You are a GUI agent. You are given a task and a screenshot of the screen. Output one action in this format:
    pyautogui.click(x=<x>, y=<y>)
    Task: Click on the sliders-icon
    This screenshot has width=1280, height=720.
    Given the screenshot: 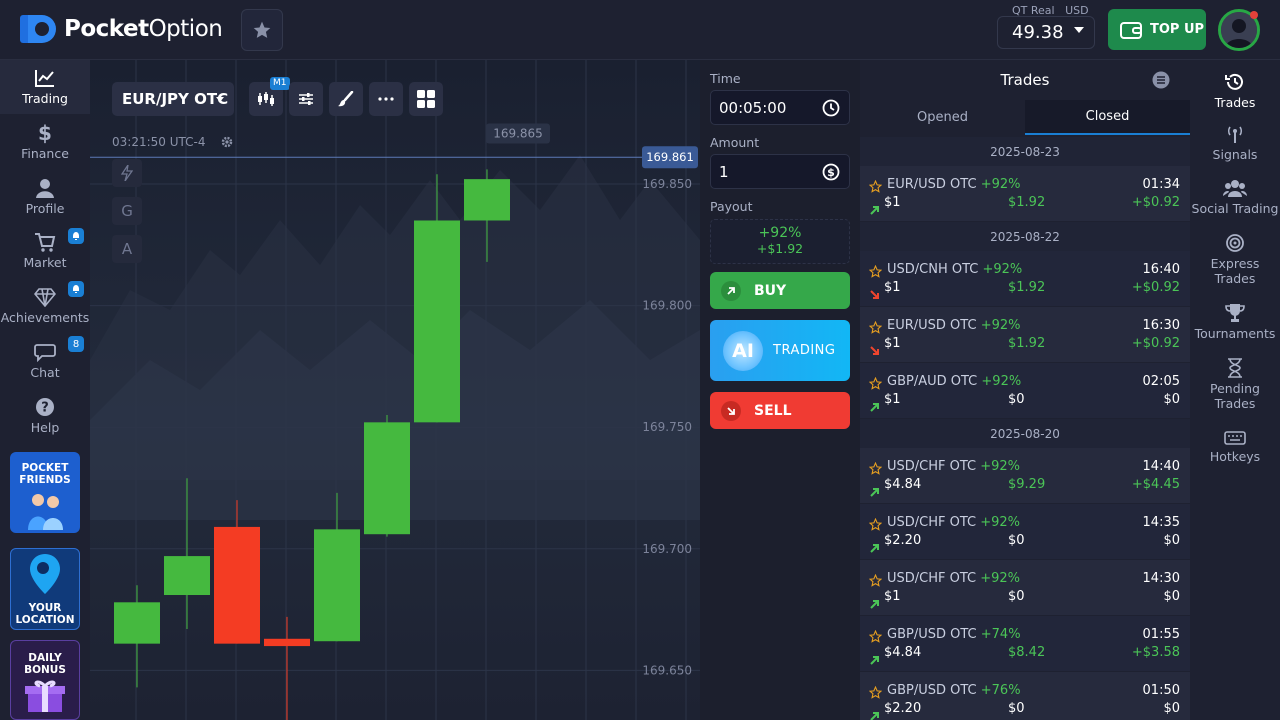 What is the action you would take?
    pyautogui.click(x=306, y=99)
    